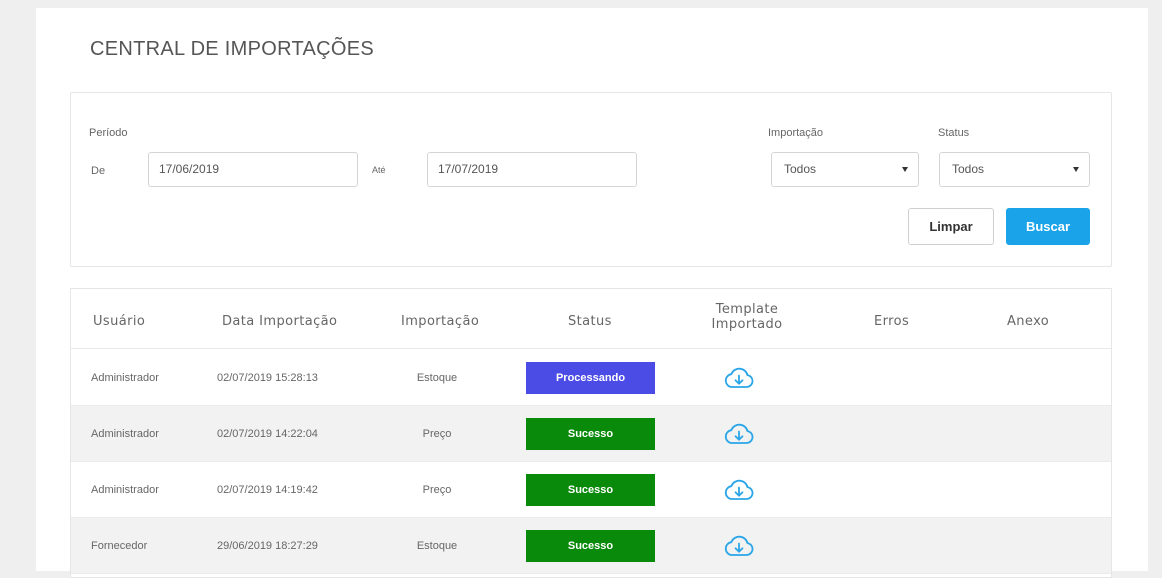 The width and height of the screenshot is (1162, 578). Describe the element at coordinates (253, 169) in the screenshot. I see `date-from-input: 17/06/2019` at that location.